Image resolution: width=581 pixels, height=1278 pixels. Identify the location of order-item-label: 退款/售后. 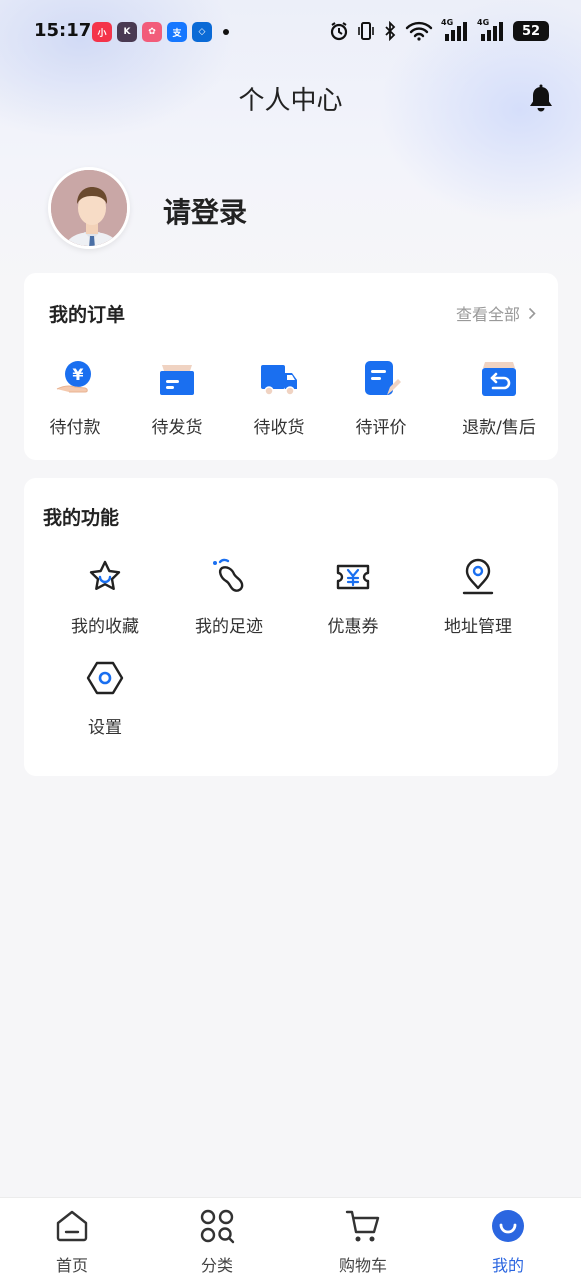
(499, 428).